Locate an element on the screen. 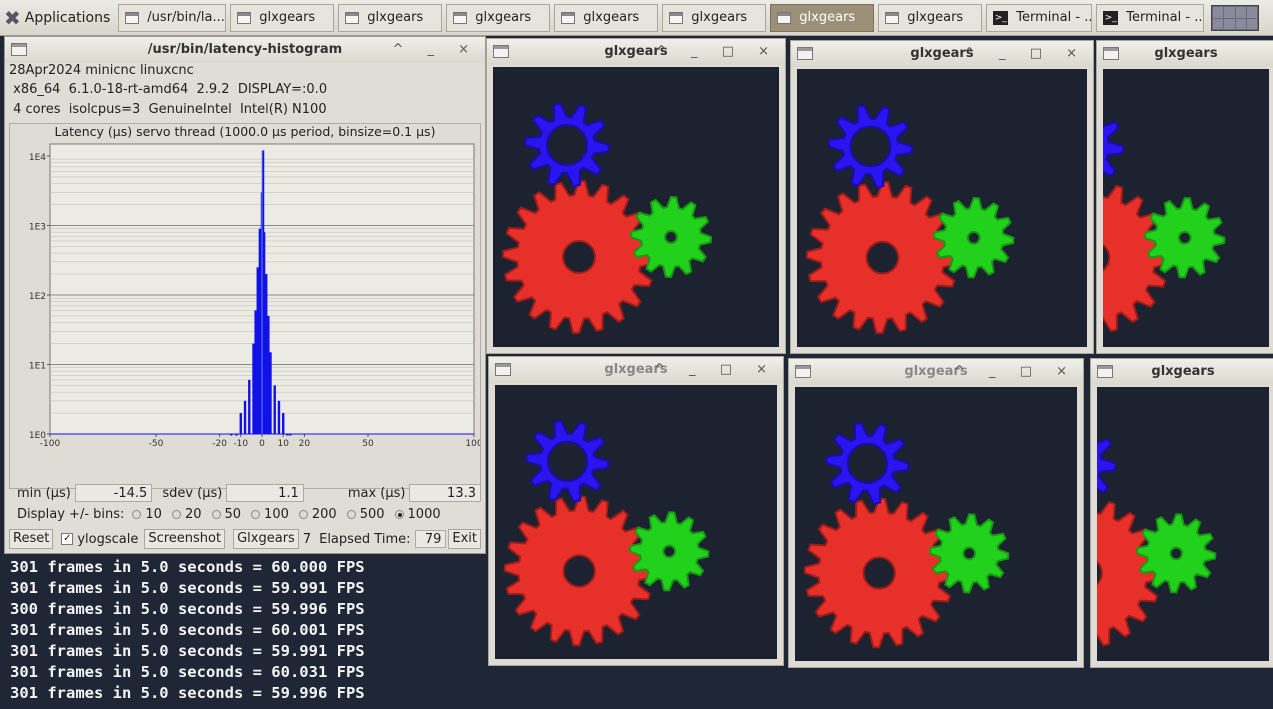  bins-option-label: 50 is located at coordinates (233, 514).